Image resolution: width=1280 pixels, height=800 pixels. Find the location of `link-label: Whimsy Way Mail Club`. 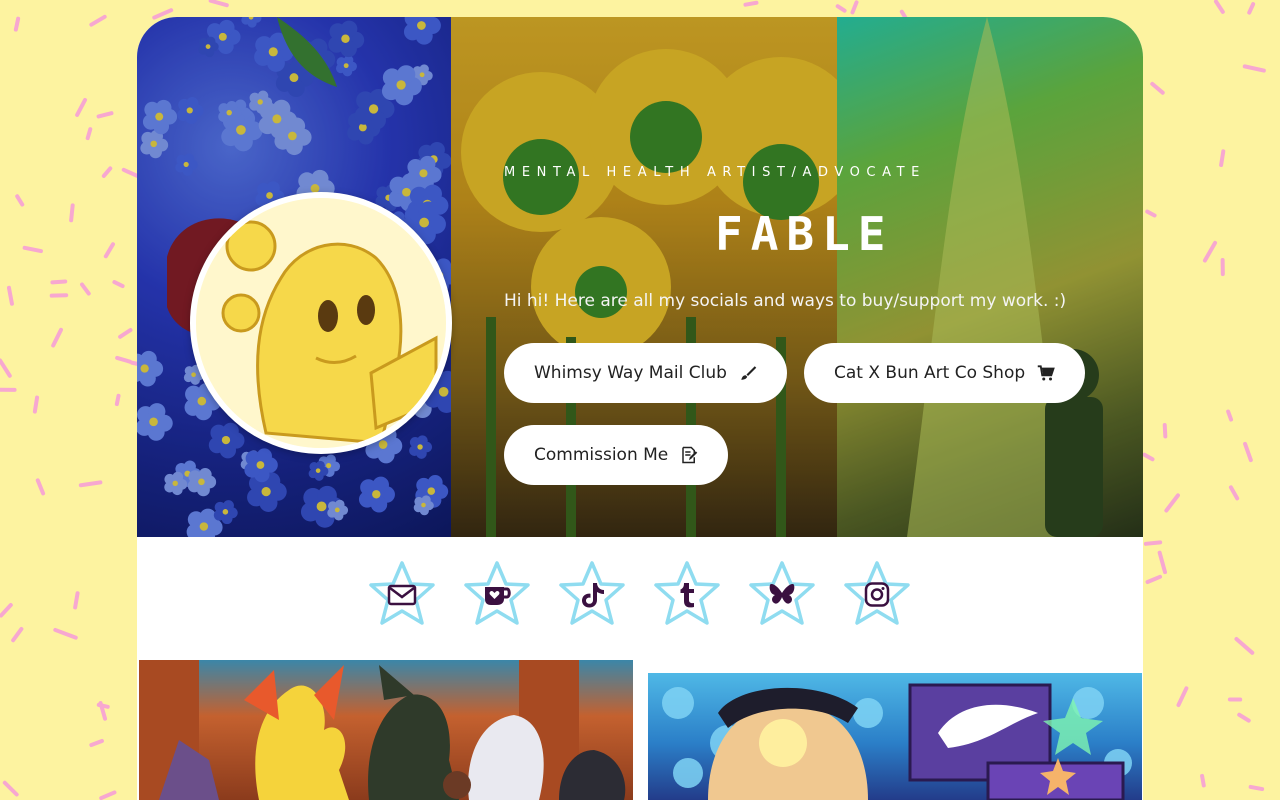

link-label: Whimsy Way Mail Club is located at coordinates (630, 373).